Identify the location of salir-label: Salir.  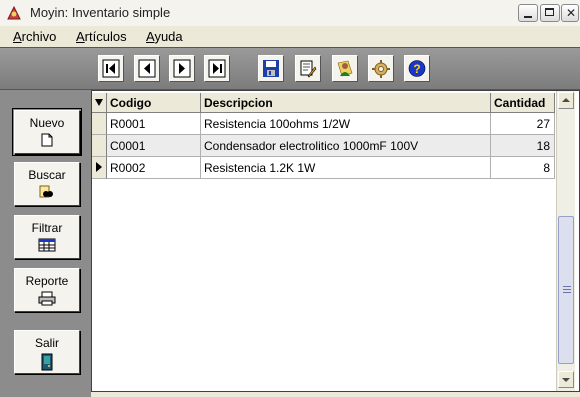
(46, 343).